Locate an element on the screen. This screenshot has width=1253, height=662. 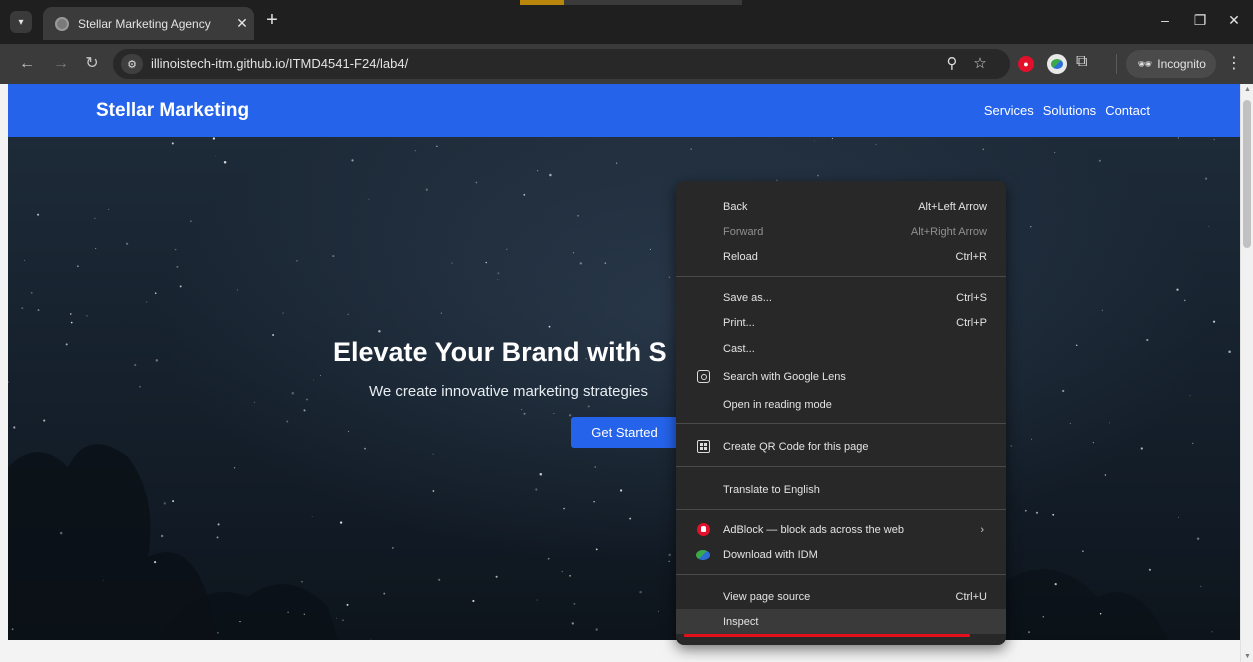
menu-shortcut: Alt+Left Arrow is located at coordinates (952, 206).